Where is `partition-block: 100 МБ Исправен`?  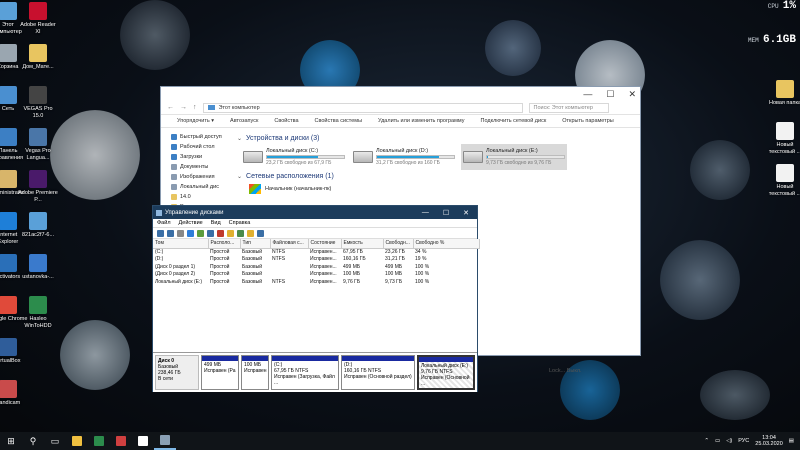 partition-block: 100 МБ Исправен is located at coordinates (255, 372).